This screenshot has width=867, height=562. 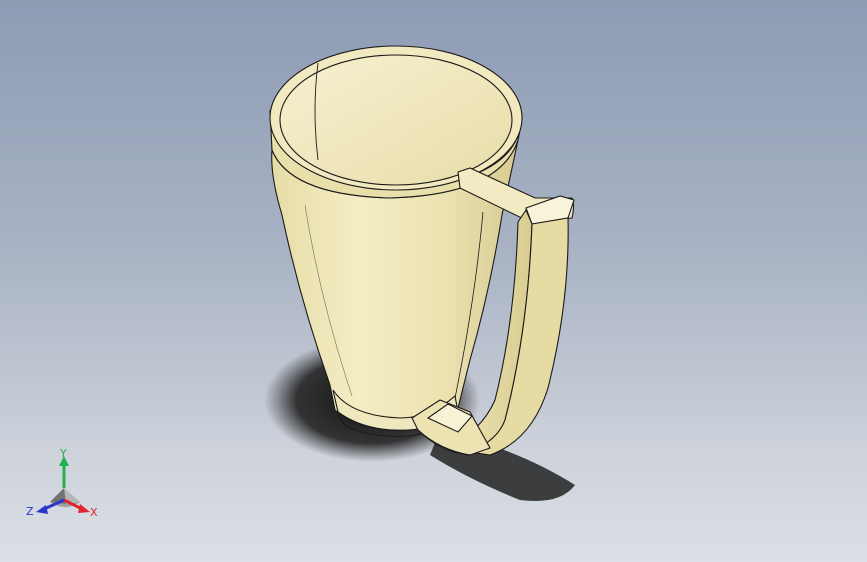 What do you see at coordinates (64, 472) in the screenshot?
I see `axis-y-arrow-icon` at bounding box center [64, 472].